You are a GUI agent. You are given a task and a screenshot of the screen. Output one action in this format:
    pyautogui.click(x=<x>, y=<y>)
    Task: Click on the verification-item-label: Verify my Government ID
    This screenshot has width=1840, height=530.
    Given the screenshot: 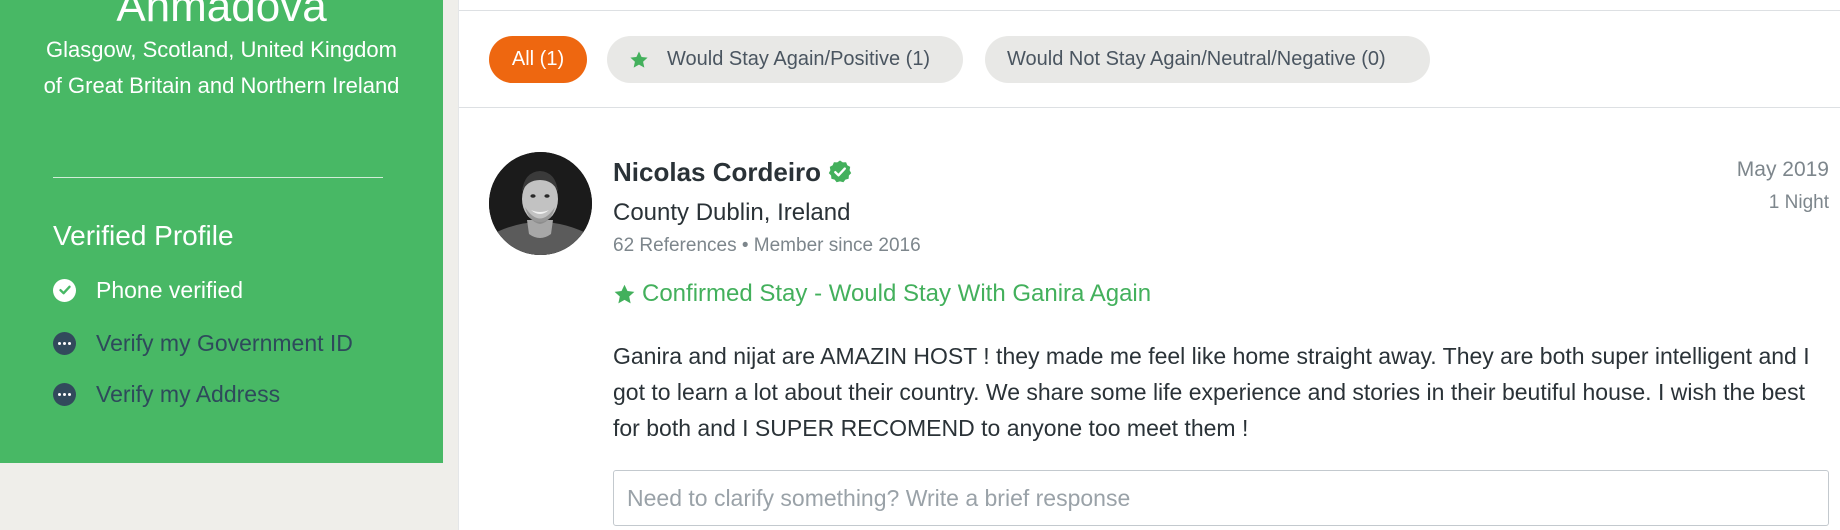 What is the action you would take?
    pyautogui.click(x=224, y=342)
    